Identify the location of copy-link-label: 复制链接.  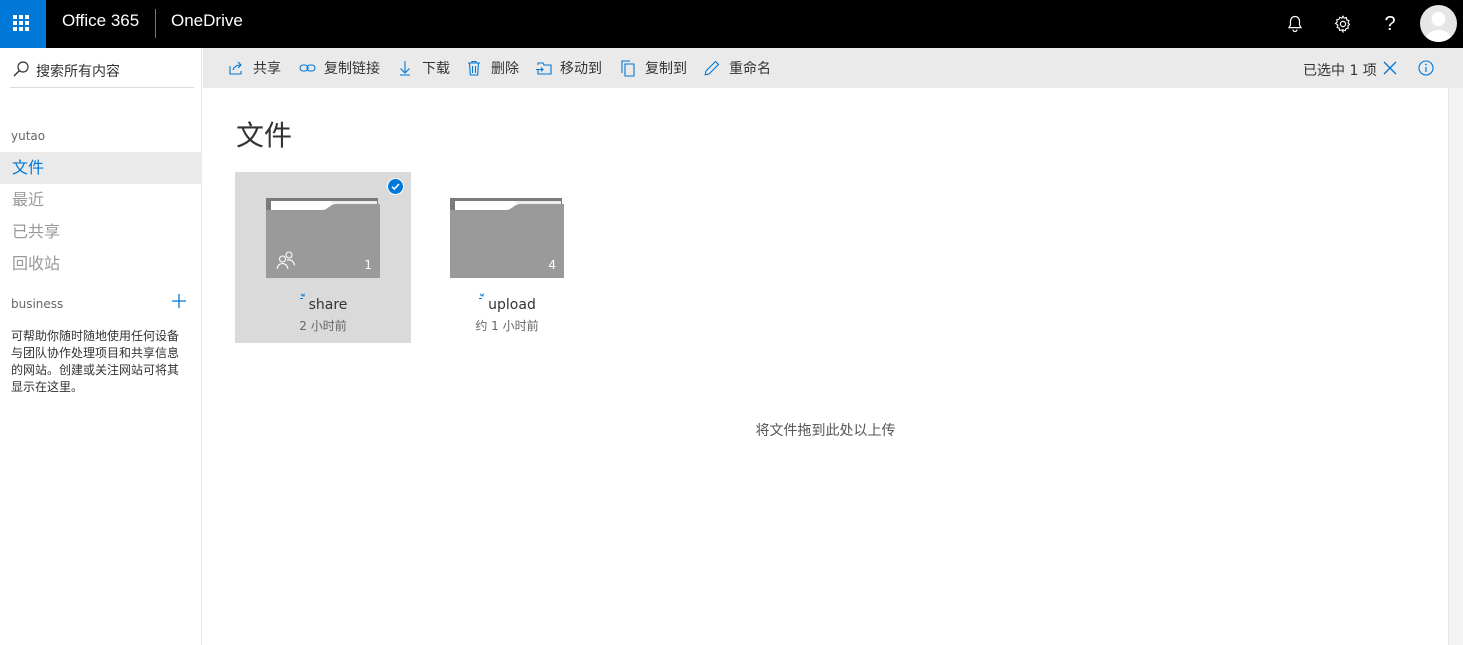
(352, 69).